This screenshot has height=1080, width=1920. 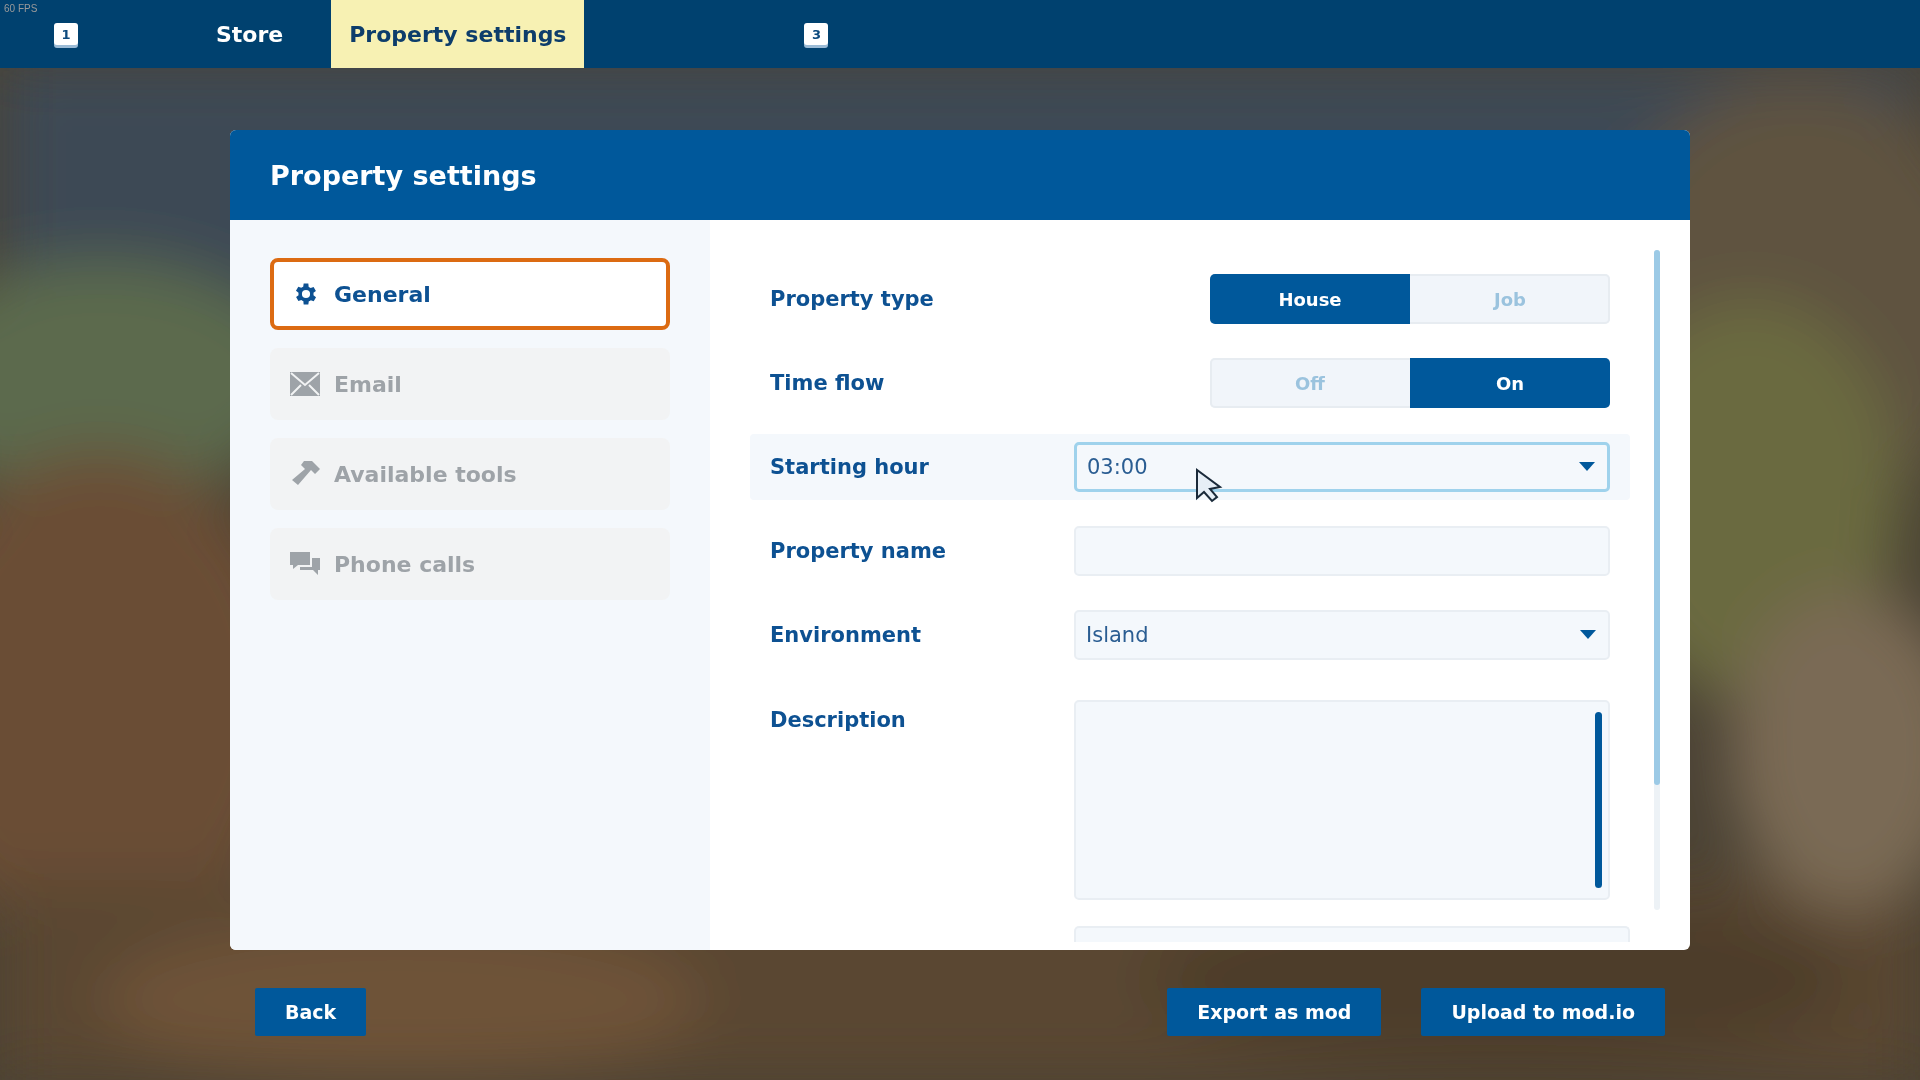 I want to click on action-button: Export as mod, so click(x=1274, y=1012).